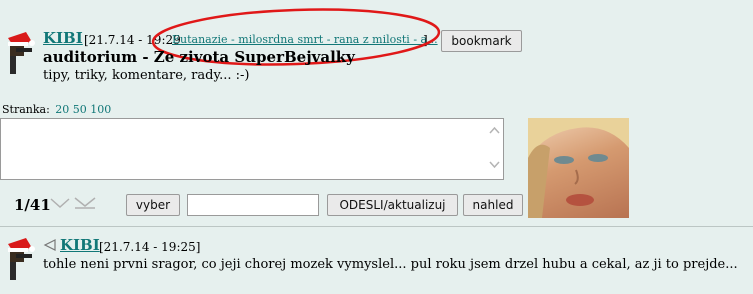 The image size is (753, 294). I want to click on scroll-down-icon, so click(494, 165).